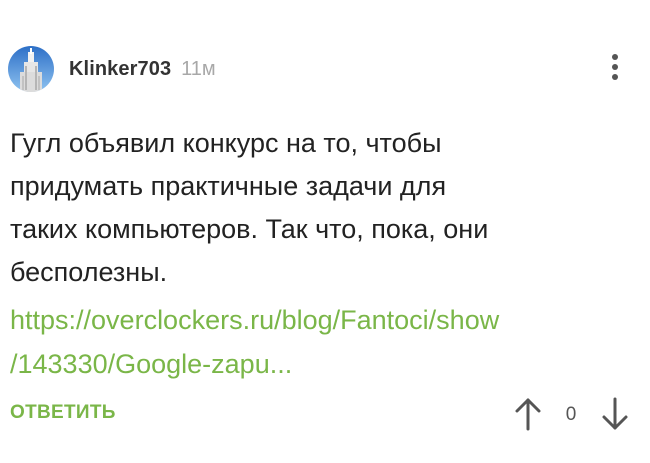  I want to click on avatar, so click(31, 69).